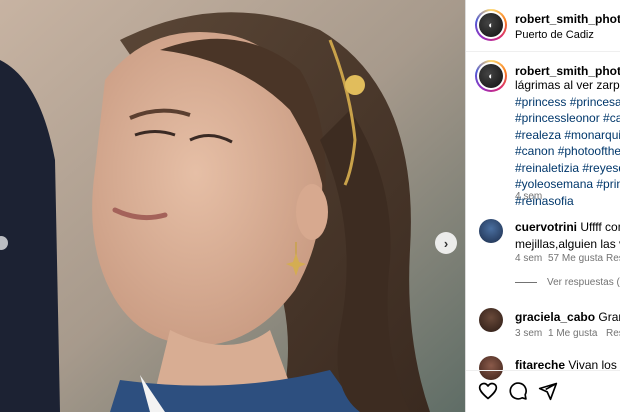 The height and width of the screenshot is (412, 620). Describe the element at coordinates (567, 118) in the screenshot. I see `caption-hashtags: #princessleonor #casar` at that location.